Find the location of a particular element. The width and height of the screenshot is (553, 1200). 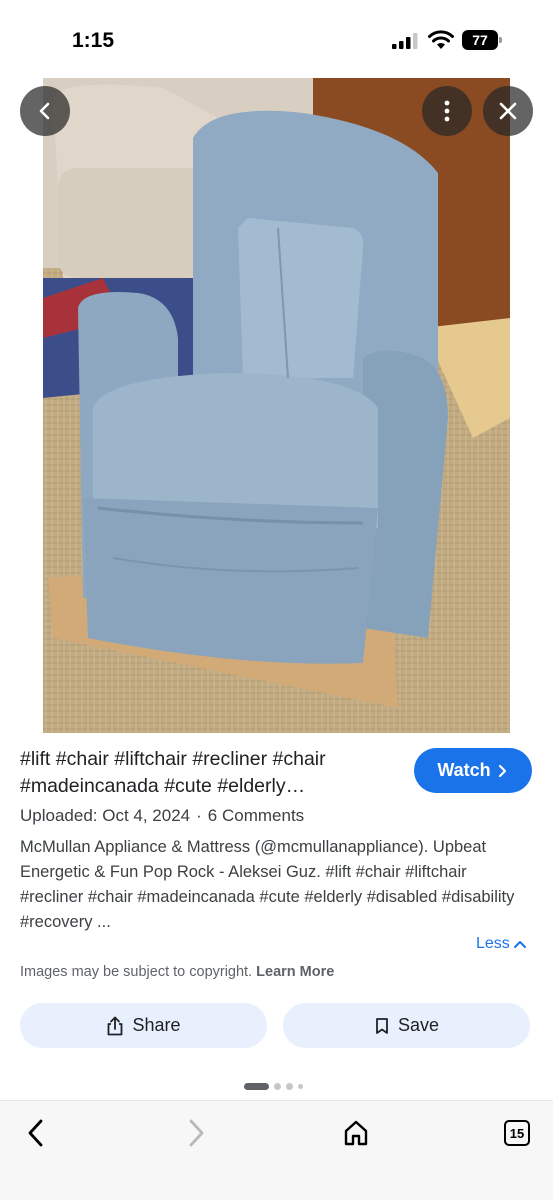

close-icon is located at coordinates (508, 111).